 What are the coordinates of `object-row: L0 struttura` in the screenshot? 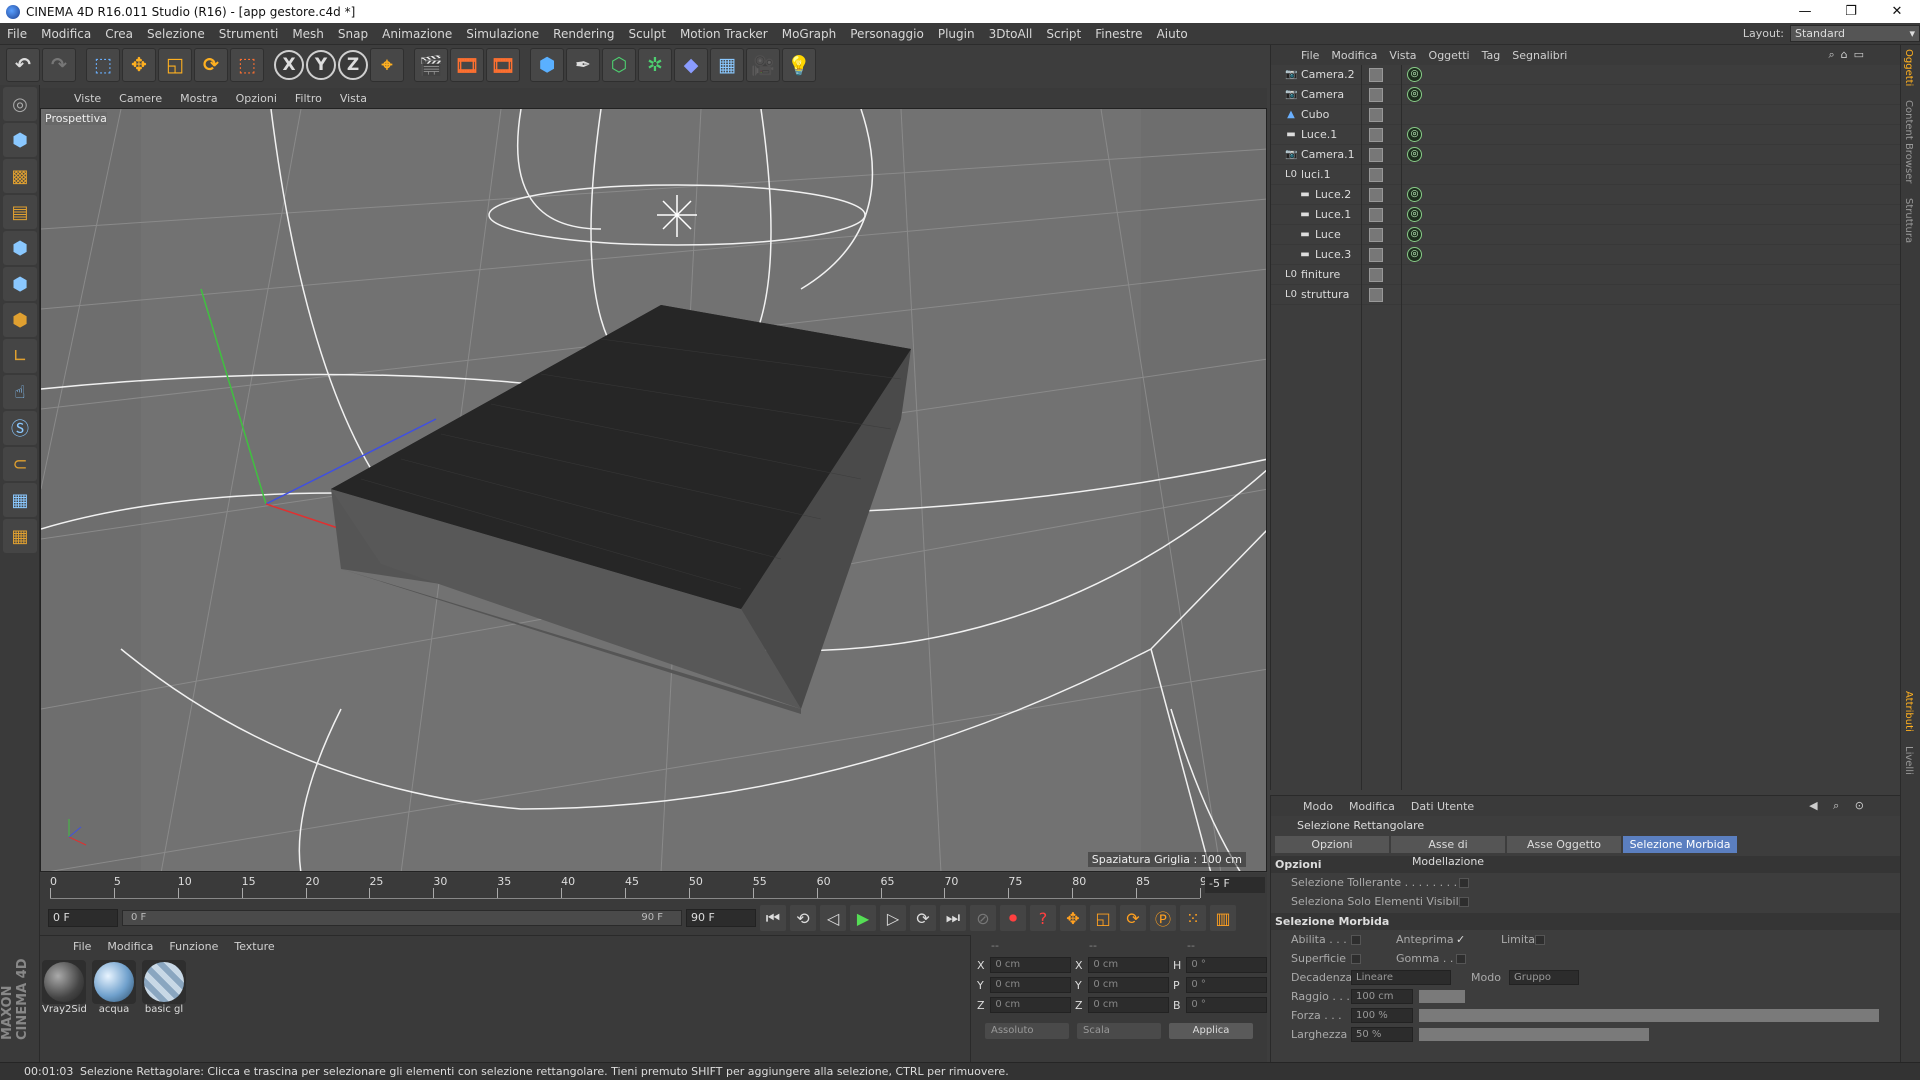 It's located at (1585, 295).